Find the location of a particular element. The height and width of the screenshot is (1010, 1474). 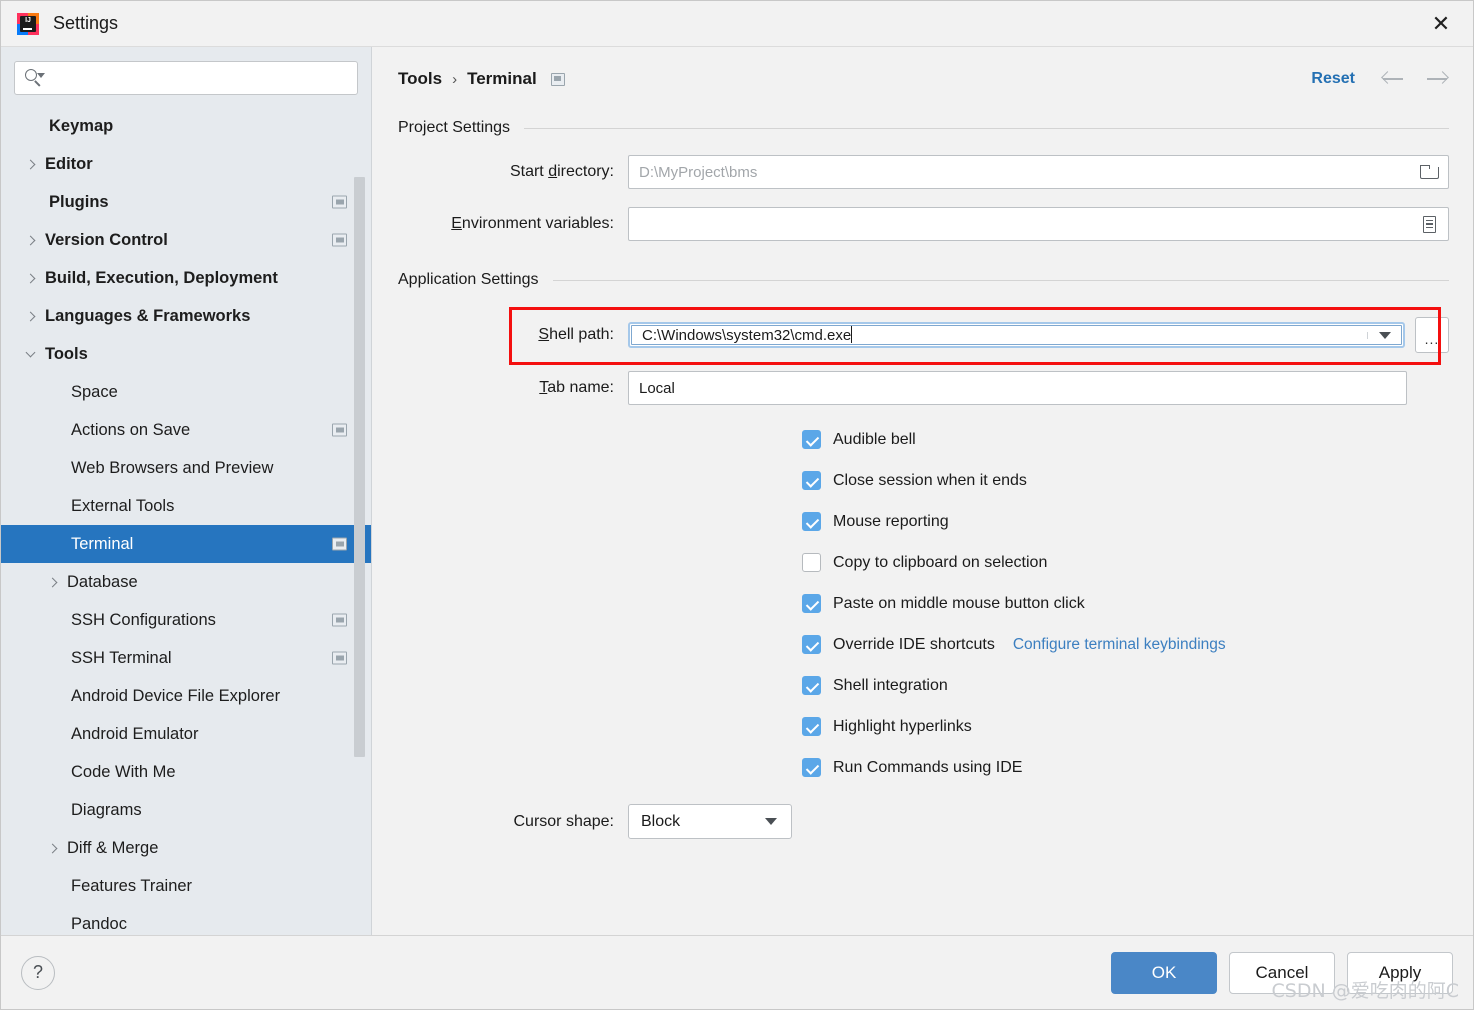

sidebar-item-ssh-configurations: SSH Configurations is located at coordinates (186, 620).